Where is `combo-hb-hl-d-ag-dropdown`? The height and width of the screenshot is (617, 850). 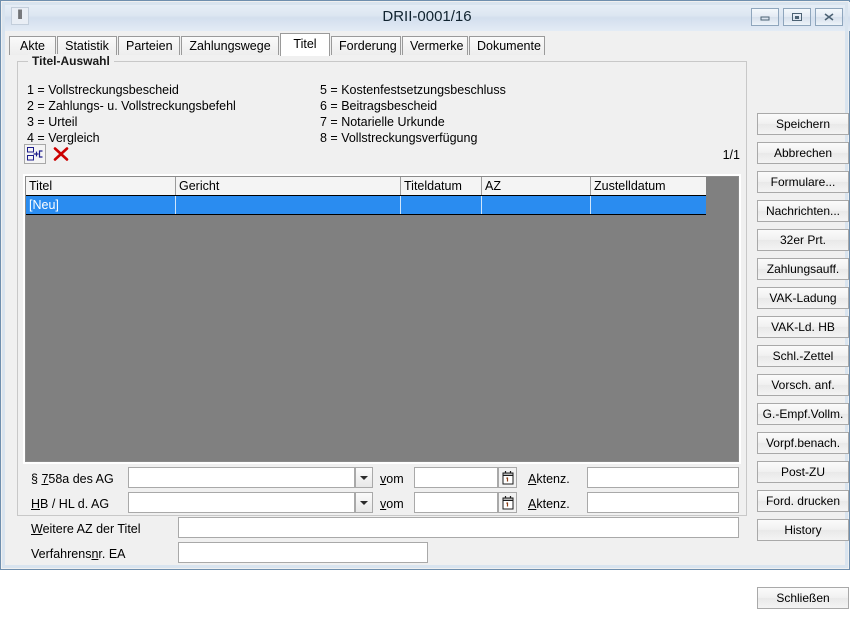 combo-hb-hl-d-ag-dropdown is located at coordinates (364, 502).